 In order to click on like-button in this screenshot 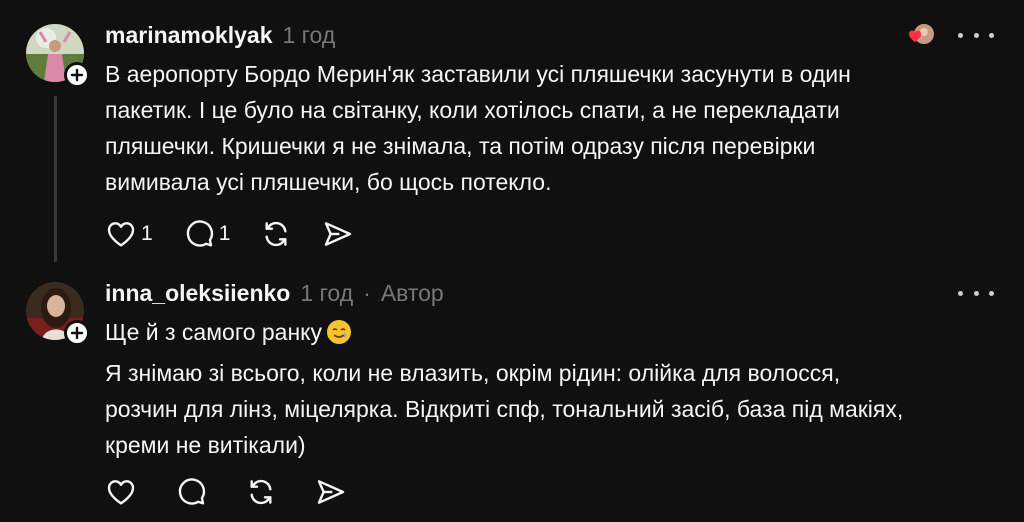, I will do `click(121, 492)`.